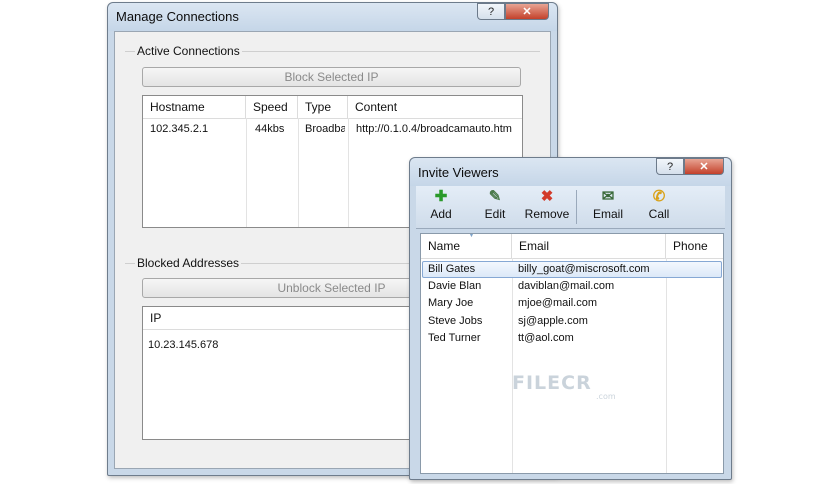 The width and height of the screenshot is (836, 484). What do you see at coordinates (194, 107) in the screenshot?
I see `column-hostname: Hostname` at bounding box center [194, 107].